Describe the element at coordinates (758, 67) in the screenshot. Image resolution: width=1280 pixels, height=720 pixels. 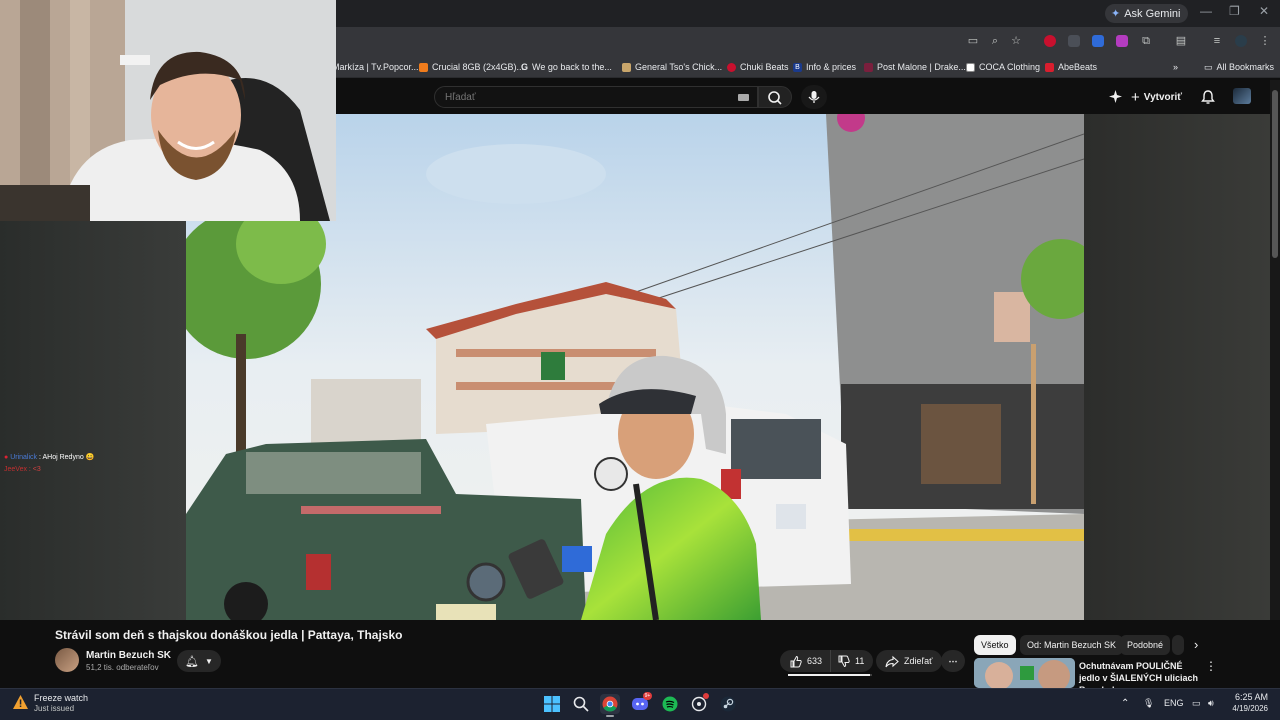
I see `bookmark-item: Chuki Beats` at that location.